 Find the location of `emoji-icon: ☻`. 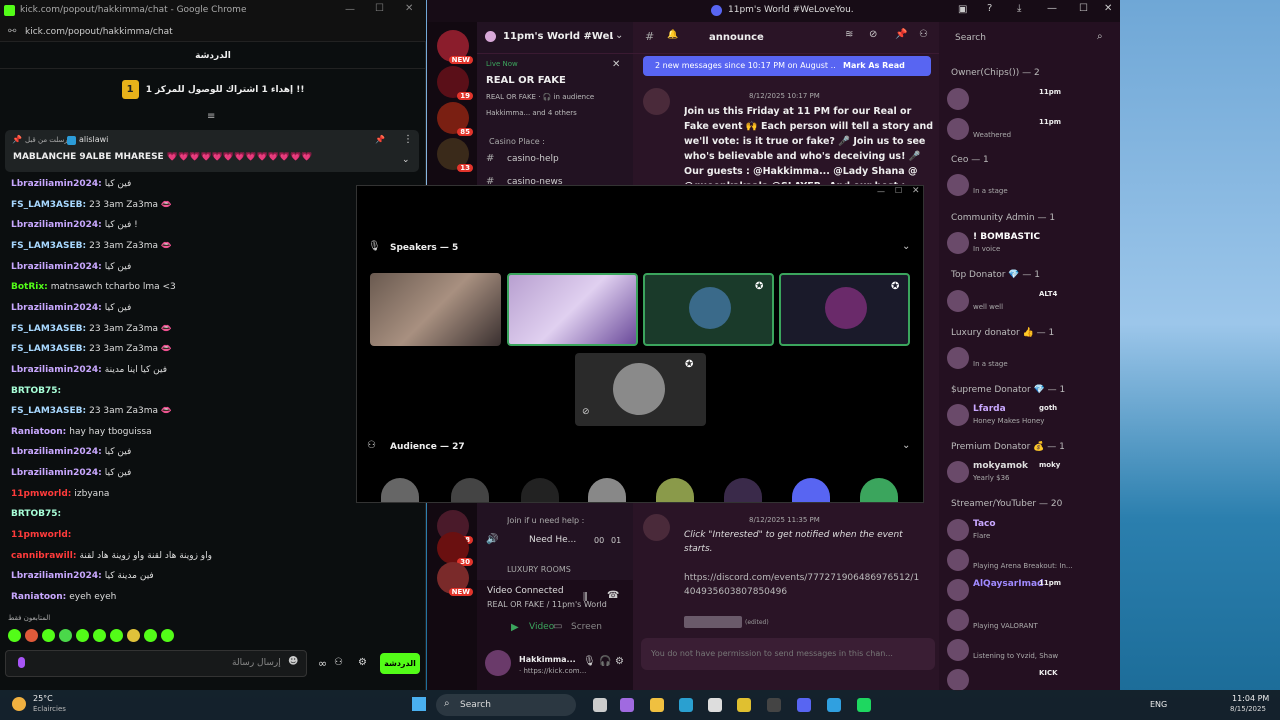

emoji-icon: ☻ is located at coordinates (293, 661).